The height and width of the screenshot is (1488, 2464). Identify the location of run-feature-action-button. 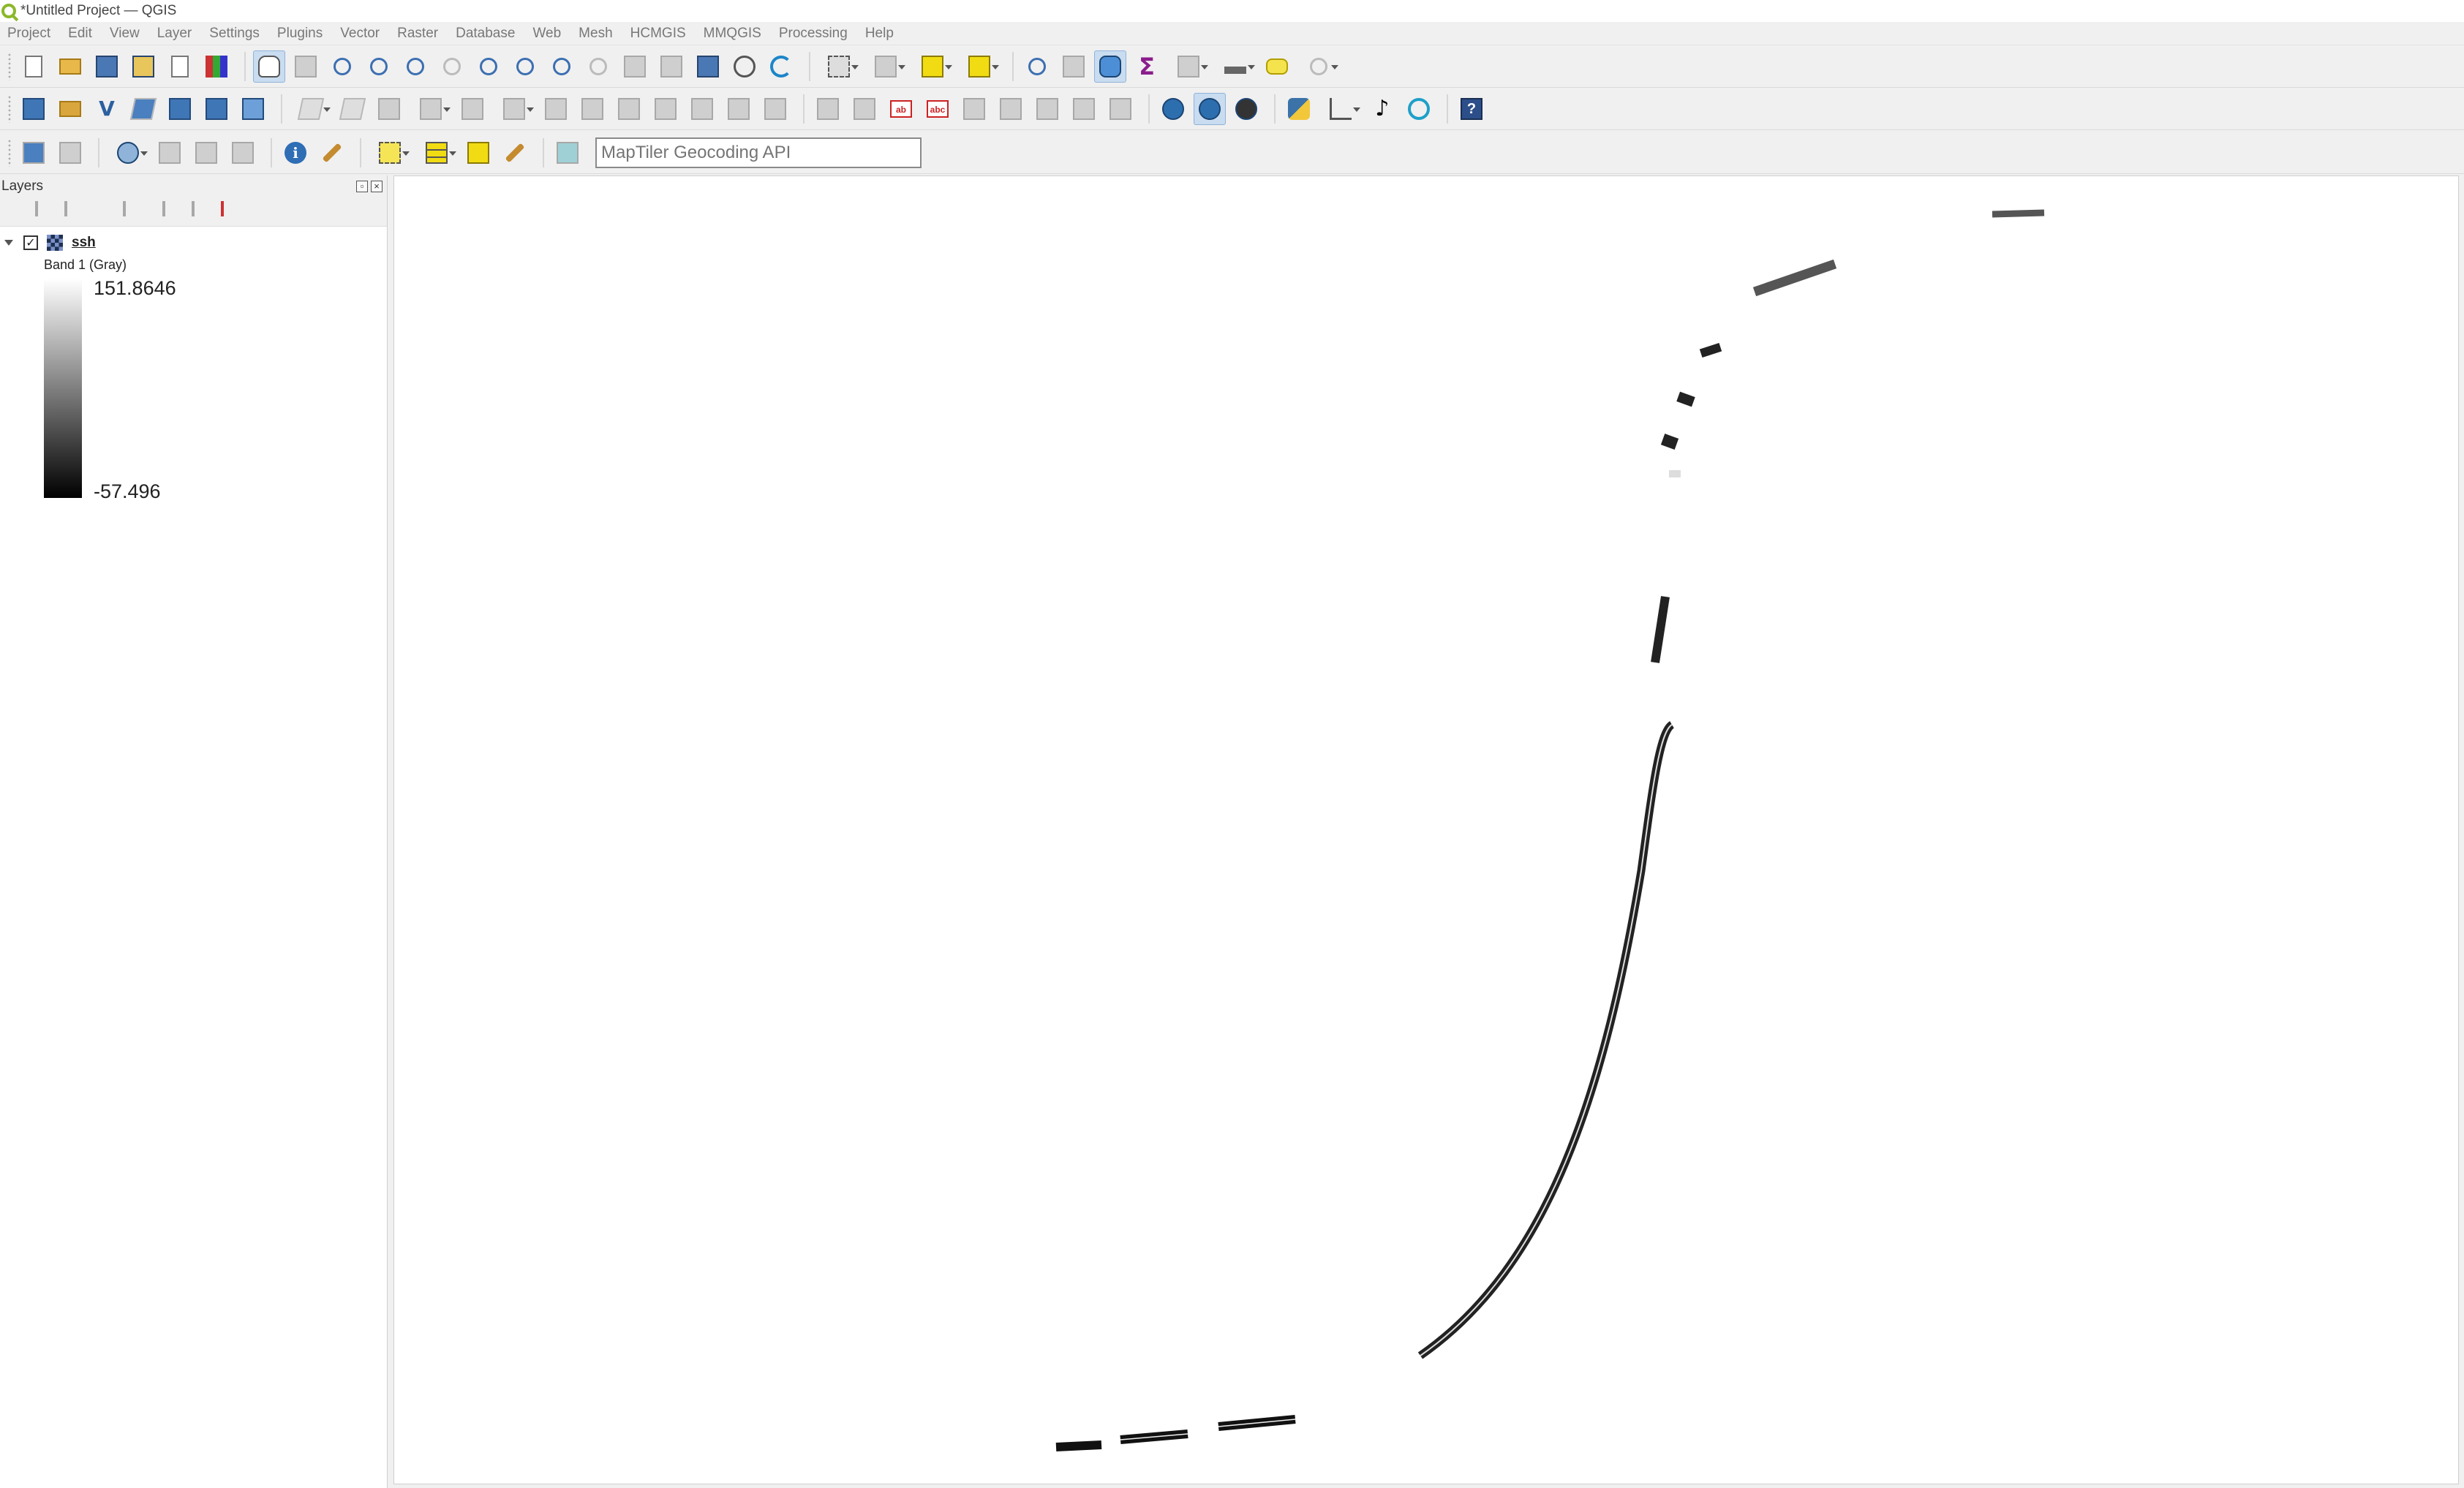
(332, 153).